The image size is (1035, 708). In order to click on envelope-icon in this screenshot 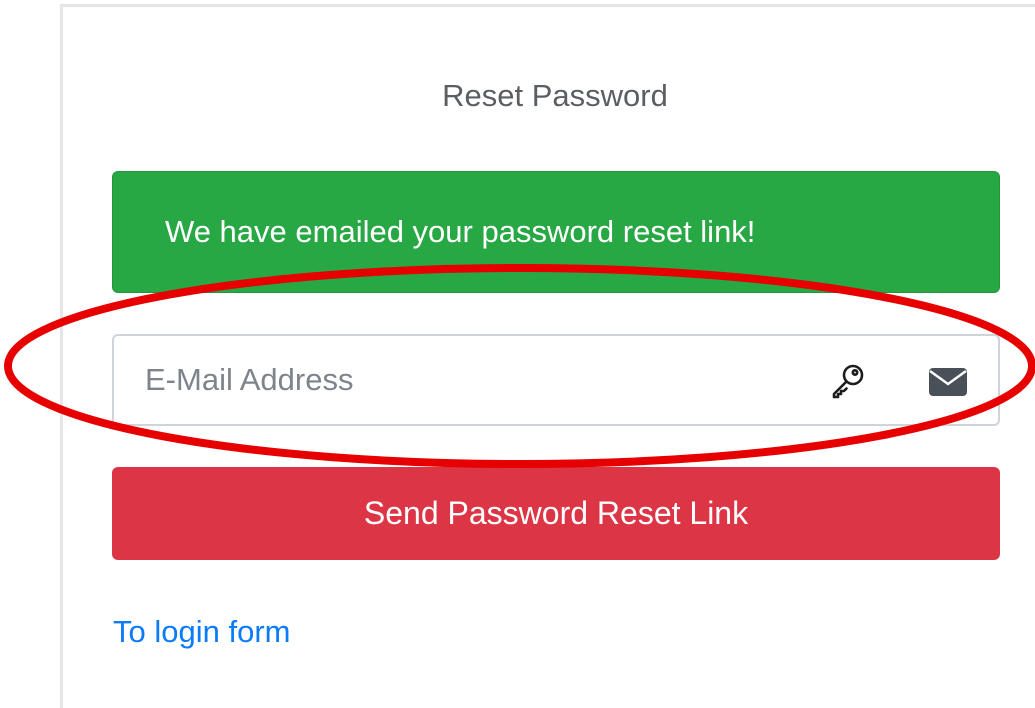, I will do `click(948, 382)`.